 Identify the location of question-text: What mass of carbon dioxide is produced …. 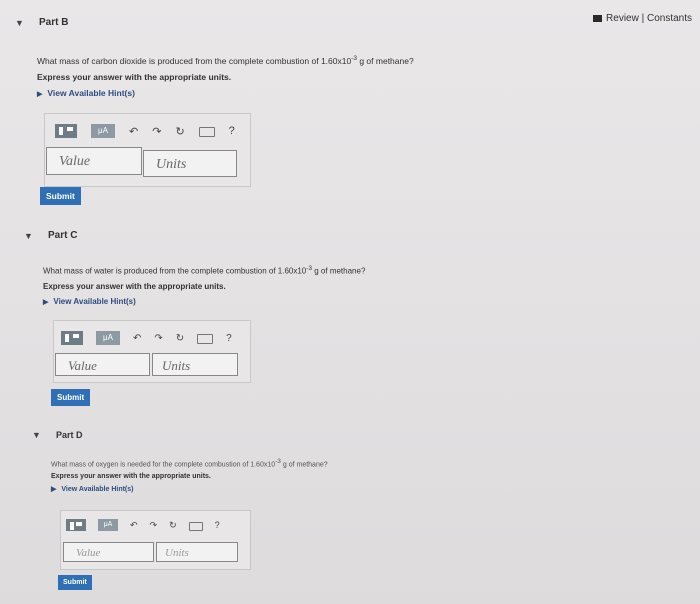
(225, 60).